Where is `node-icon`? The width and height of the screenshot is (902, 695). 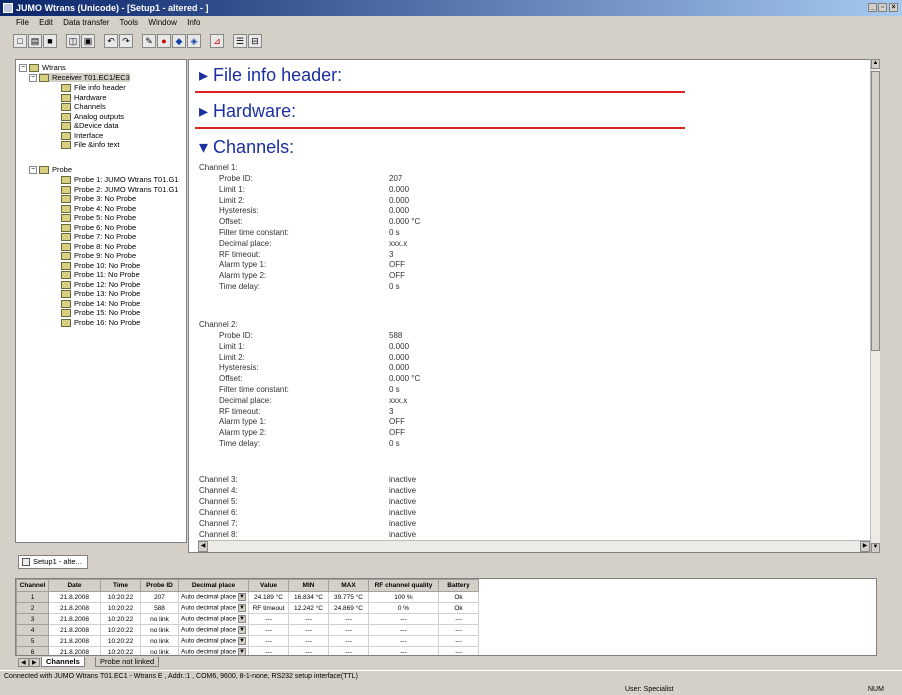
node-icon is located at coordinates (66, 218).